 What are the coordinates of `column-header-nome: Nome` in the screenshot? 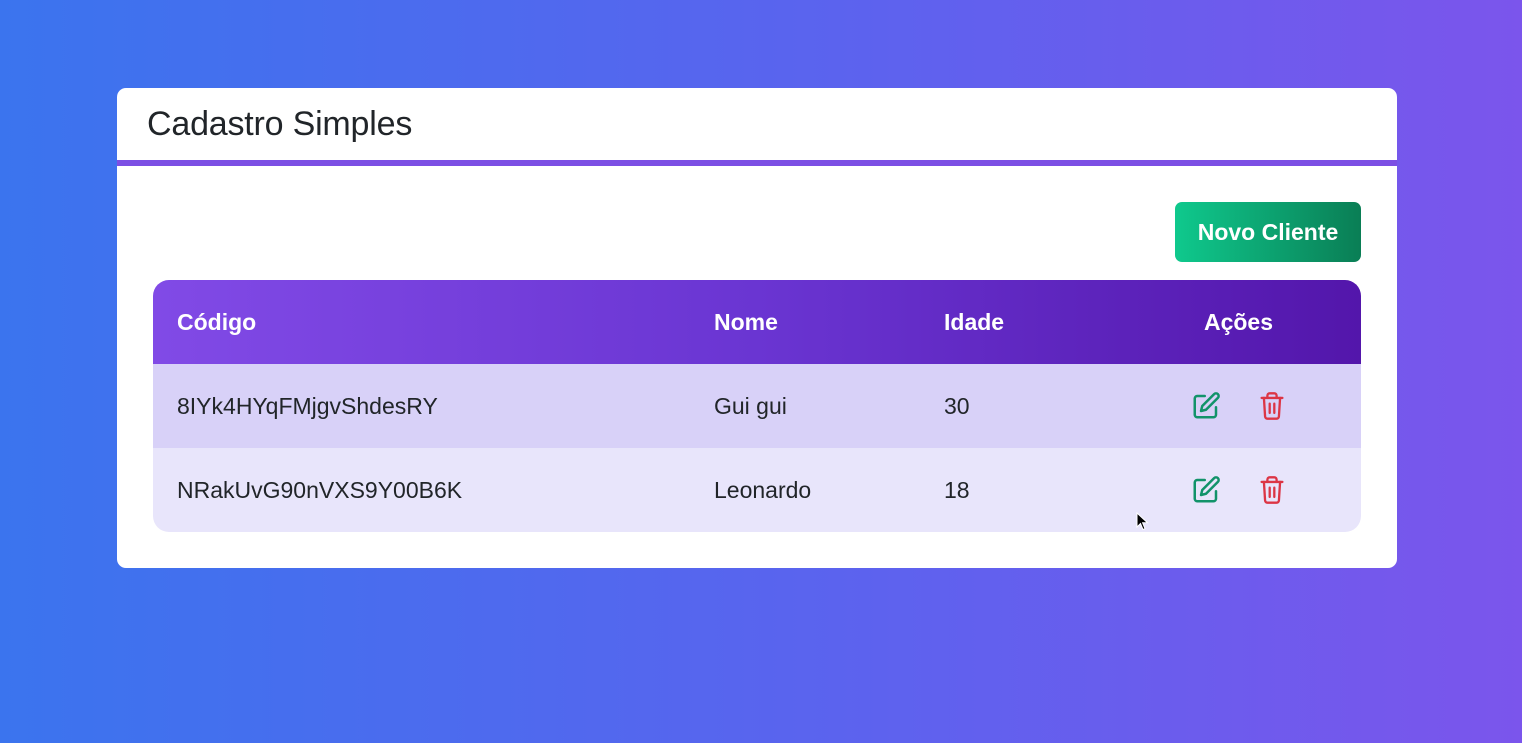 It's located at (746, 321).